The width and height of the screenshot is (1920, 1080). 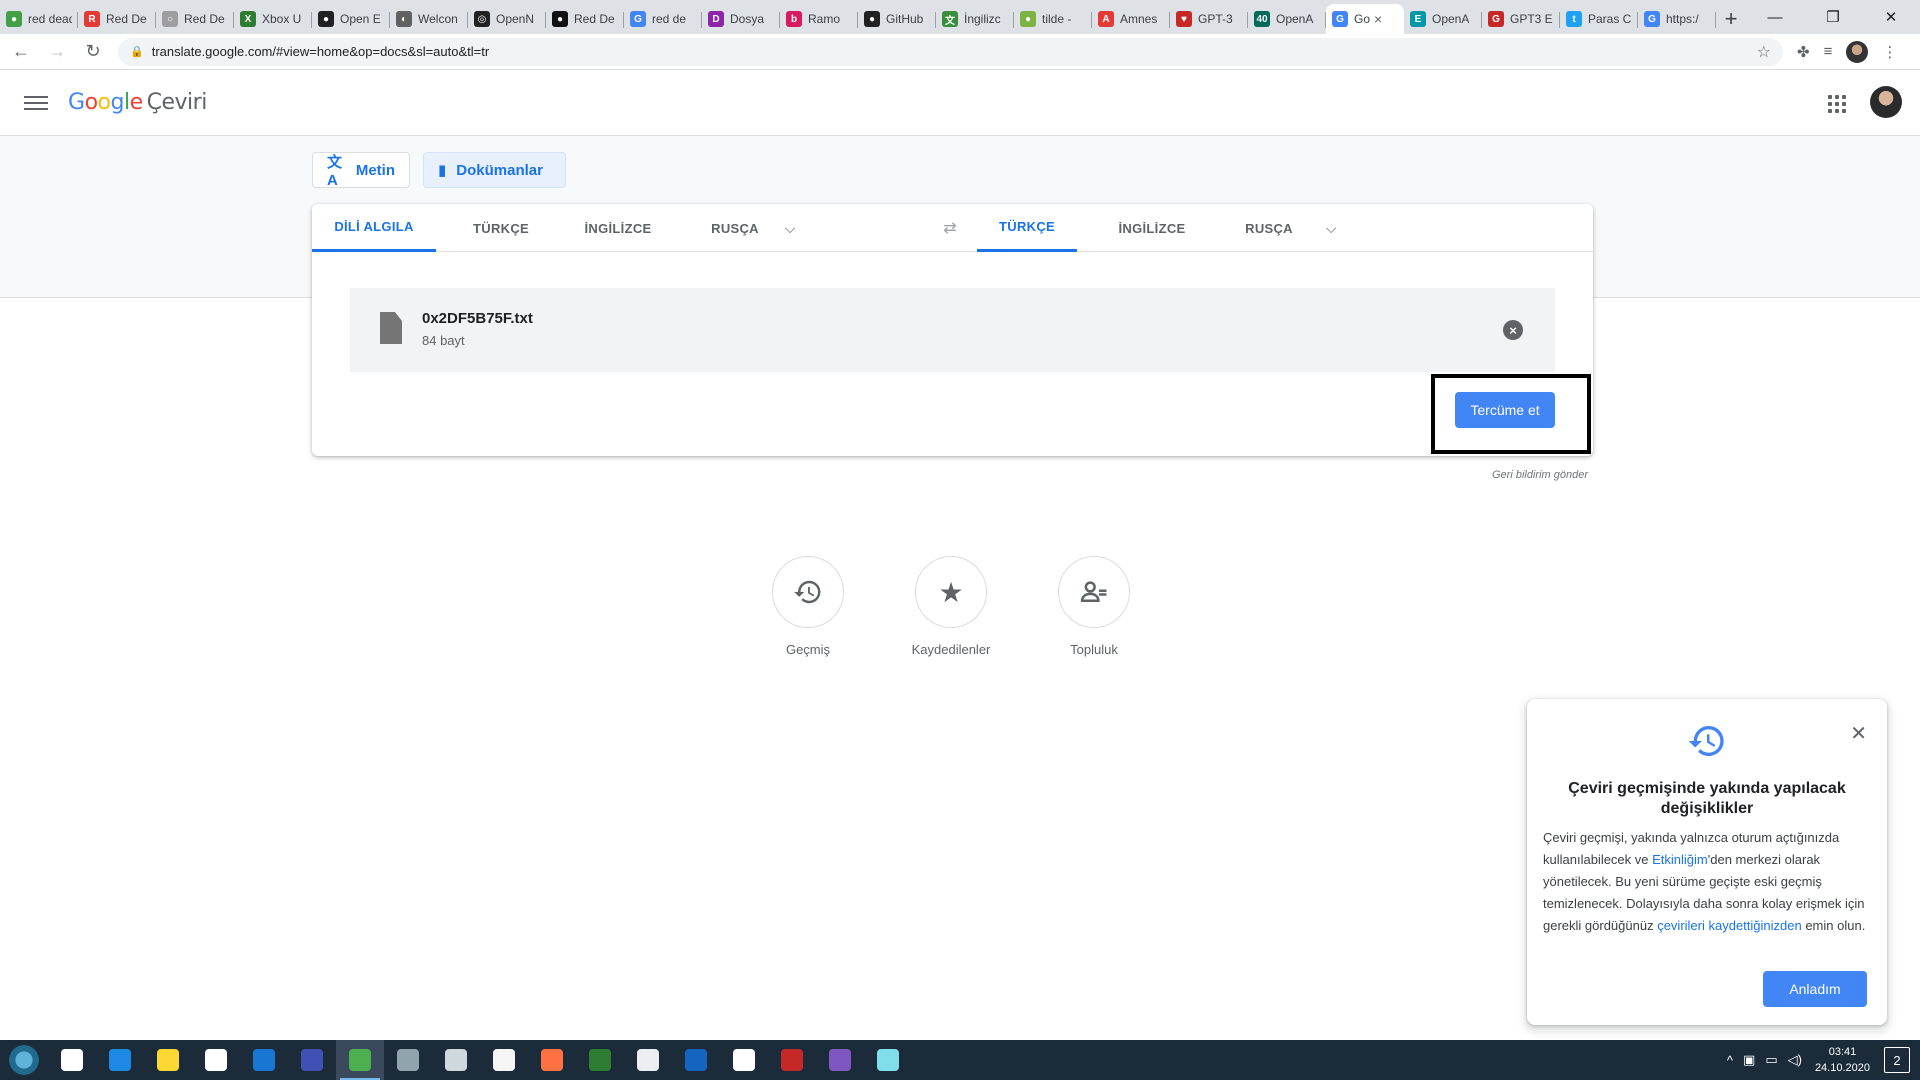 I want to click on browser-tab: E OpenA, so click(x=1443, y=19).